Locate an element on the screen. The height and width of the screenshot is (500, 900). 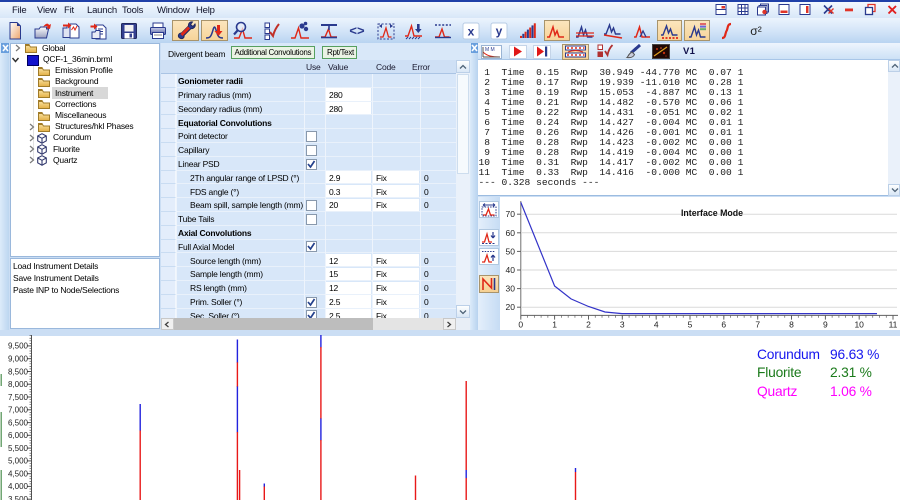
svg-text: 10 is located at coordinates (859, 325).